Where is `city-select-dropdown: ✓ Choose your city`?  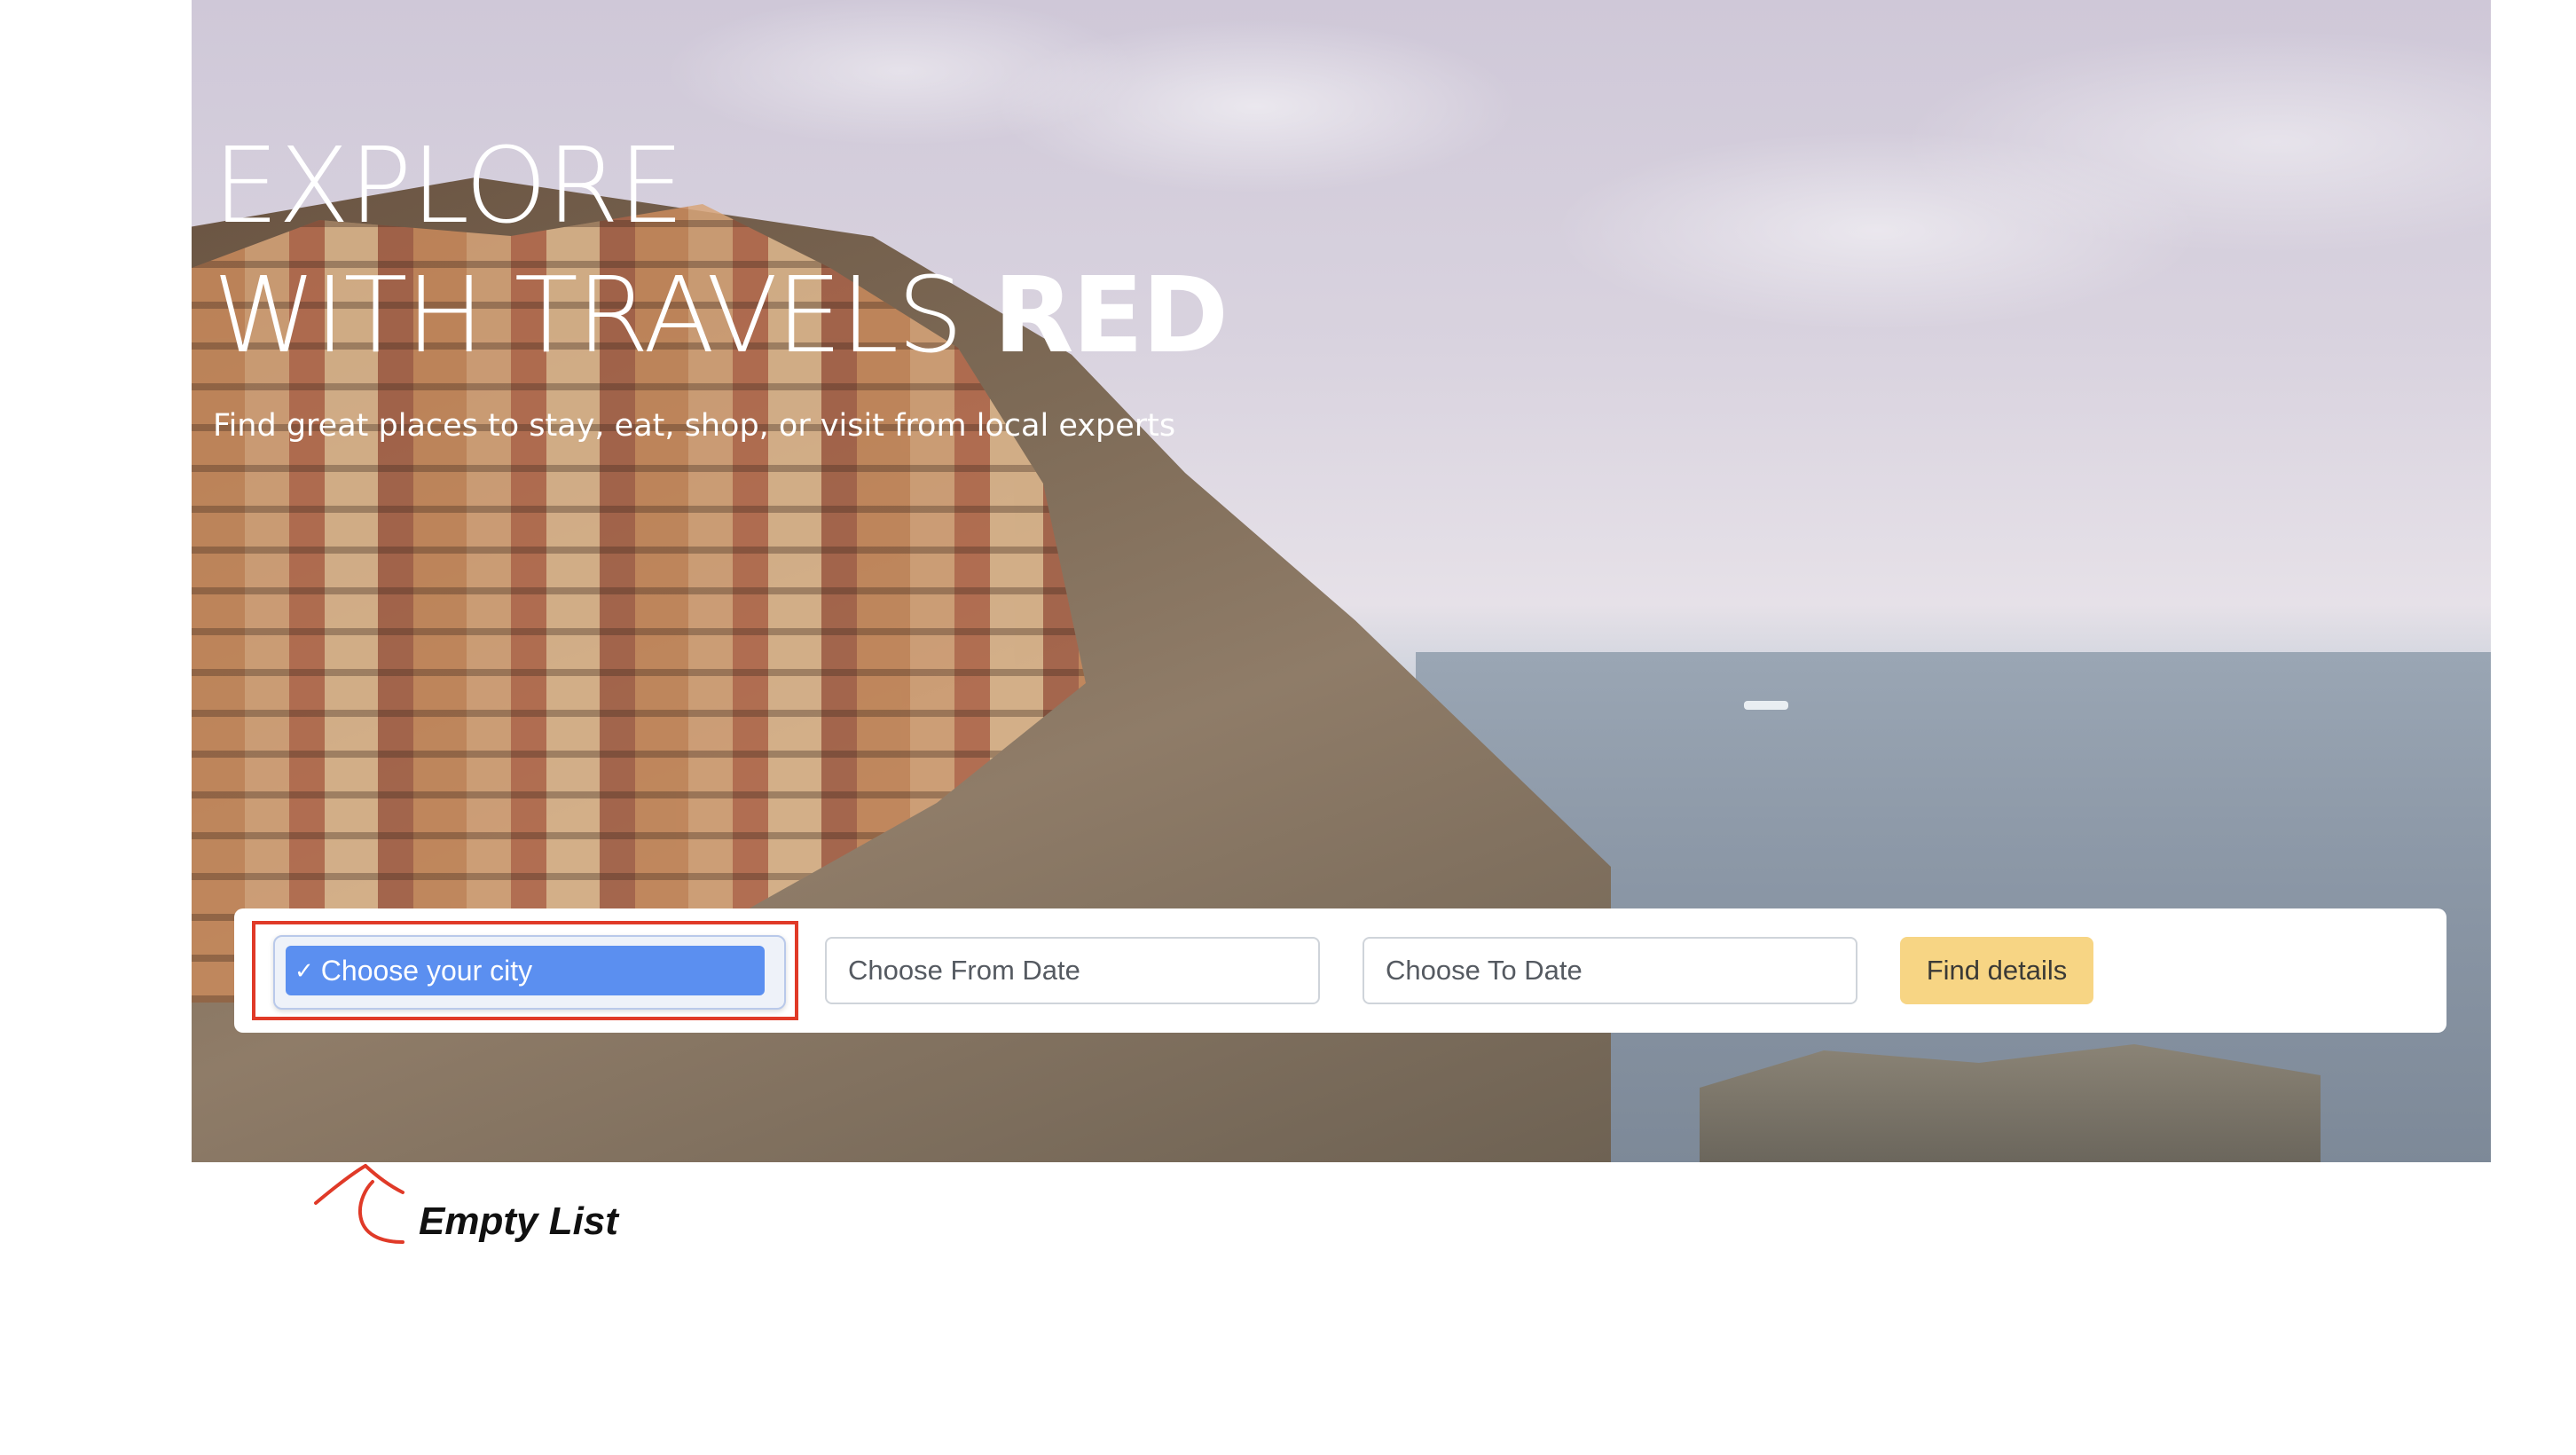 city-select-dropdown: ✓ Choose your city is located at coordinates (529, 972).